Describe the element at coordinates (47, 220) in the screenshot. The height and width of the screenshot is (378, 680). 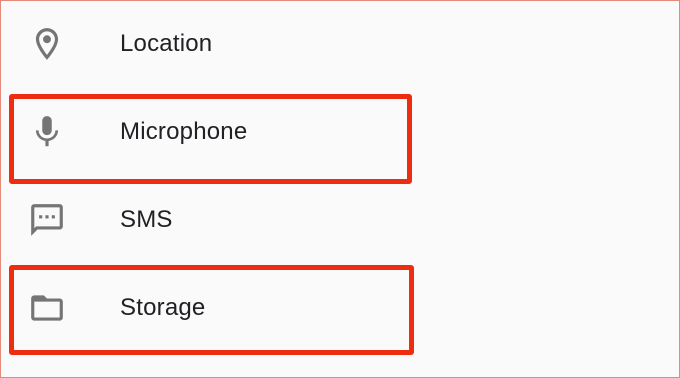
I see `sms-message-icon` at that location.